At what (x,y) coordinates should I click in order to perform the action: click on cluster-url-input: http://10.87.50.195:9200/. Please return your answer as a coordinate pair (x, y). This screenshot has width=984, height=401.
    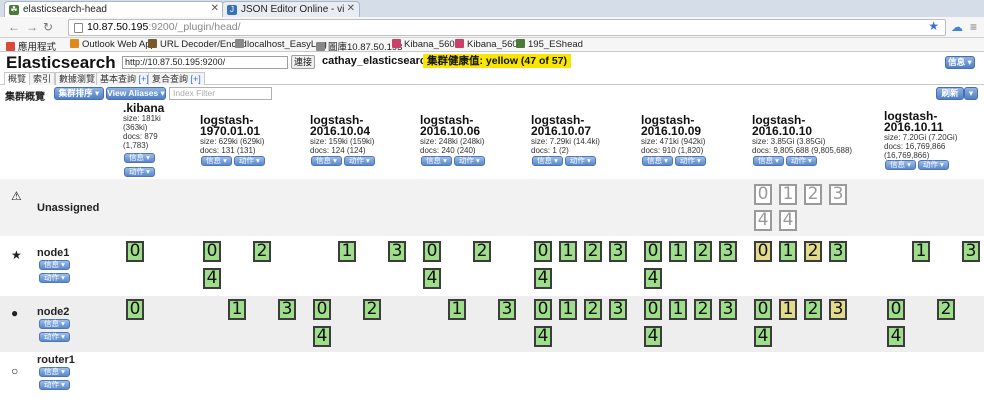
    Looking at the image, I should click on (205, 62).